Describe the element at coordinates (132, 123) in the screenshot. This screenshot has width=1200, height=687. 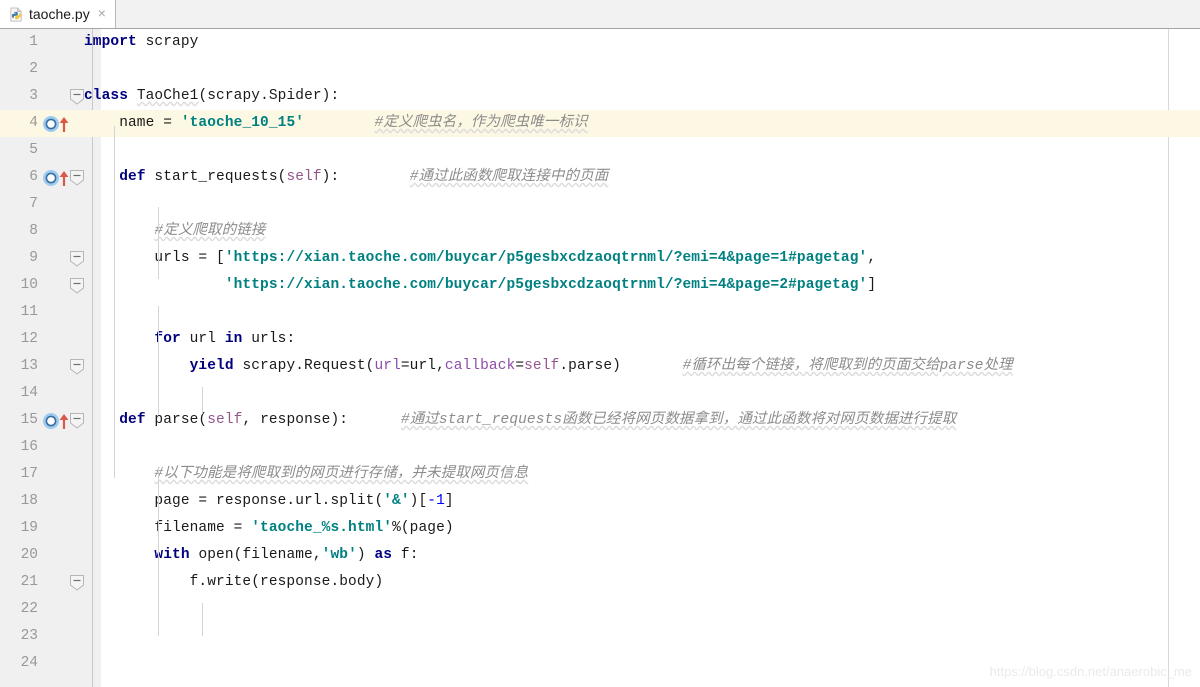
I see `token-plain: name =` at that location.